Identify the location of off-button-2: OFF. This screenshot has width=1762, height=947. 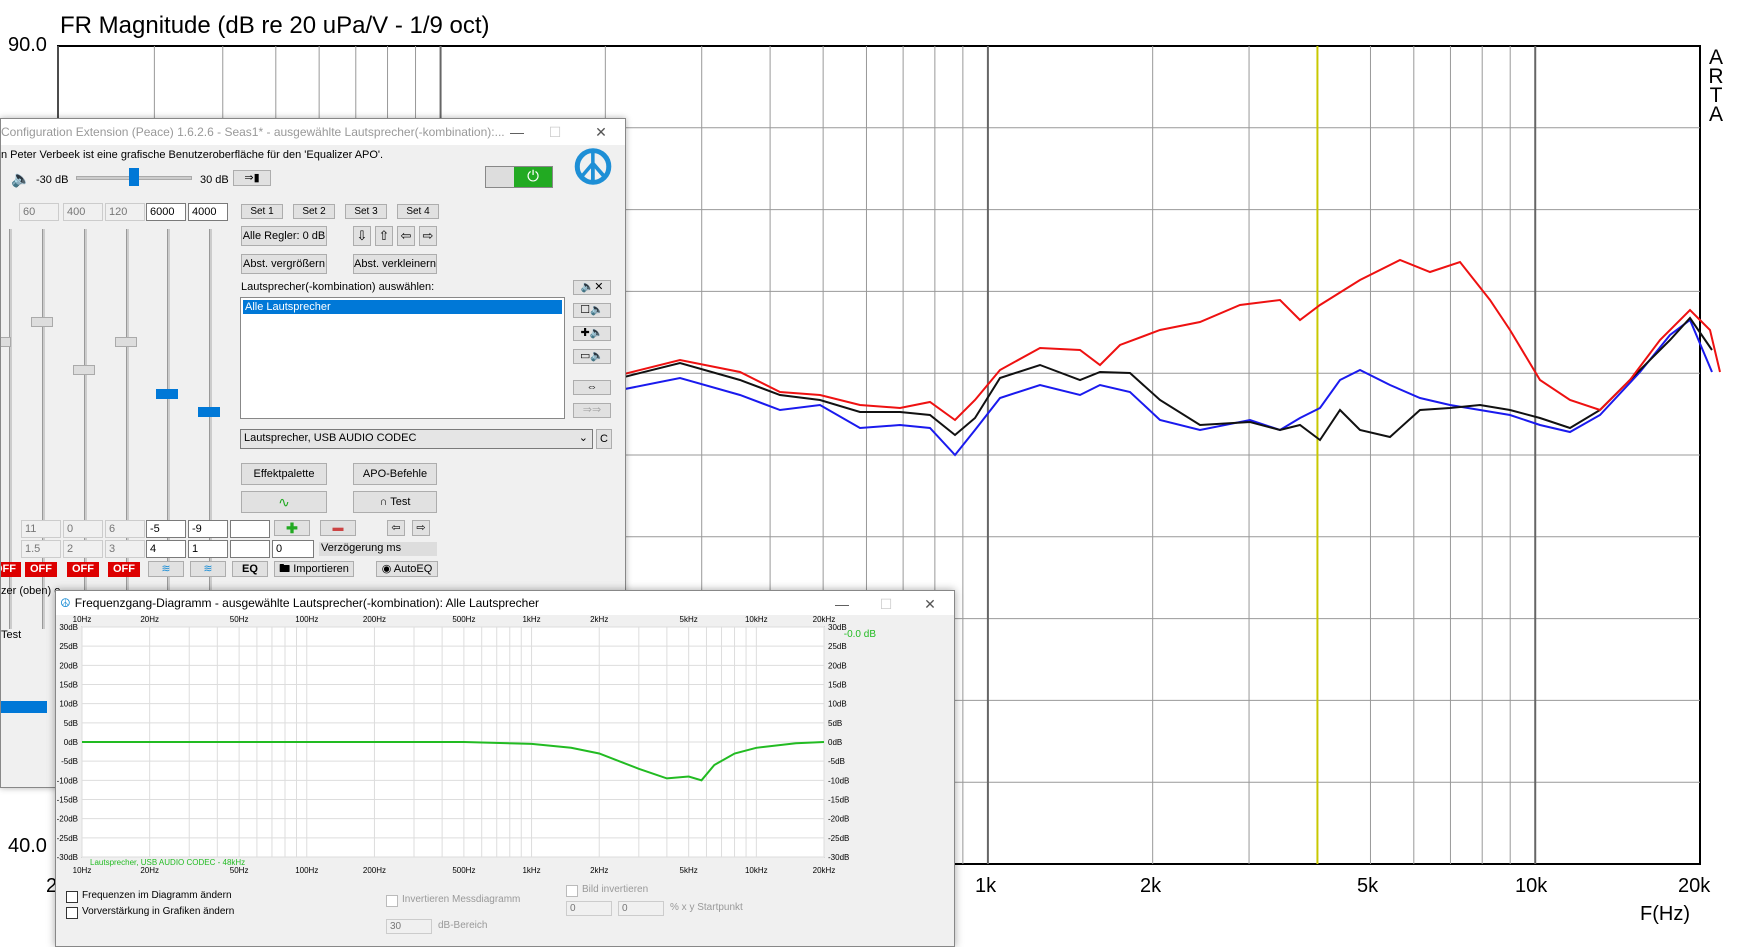
(41, 569).